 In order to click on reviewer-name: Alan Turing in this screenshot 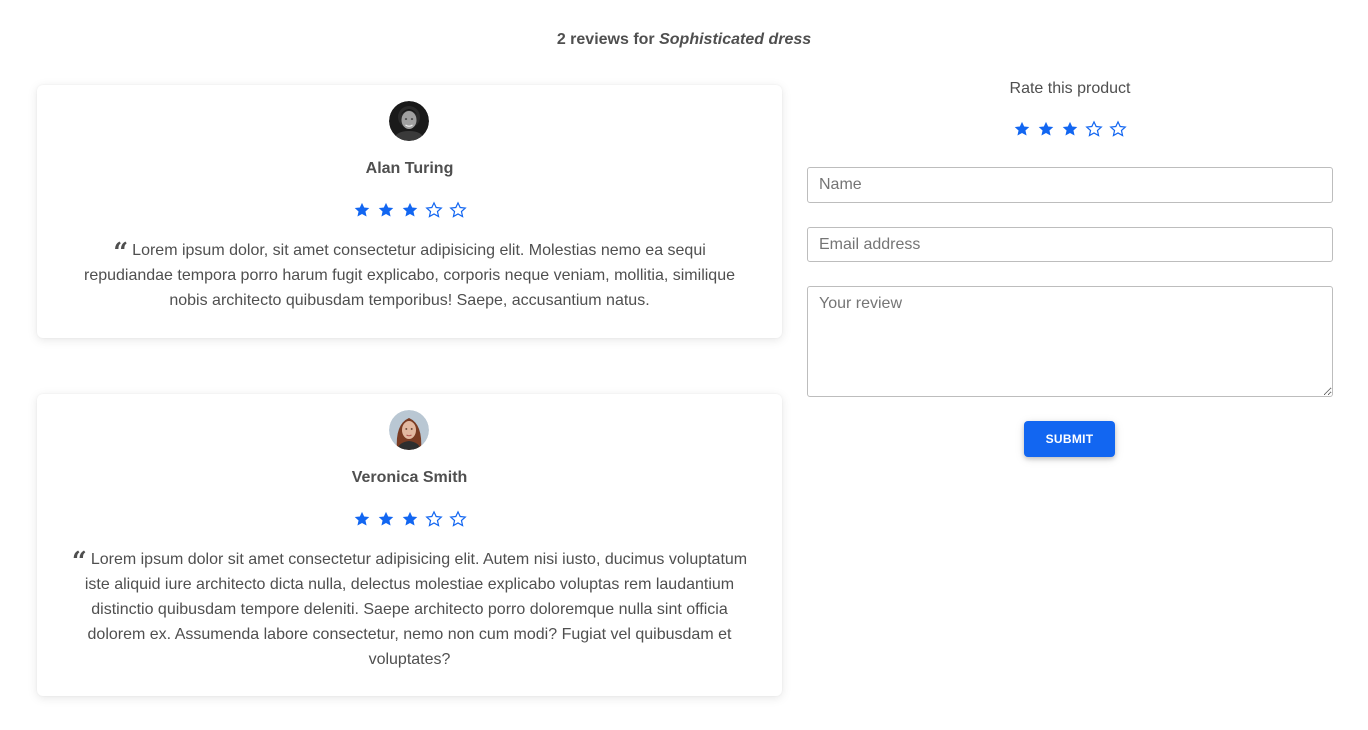, I will do `click(409, 168)`.